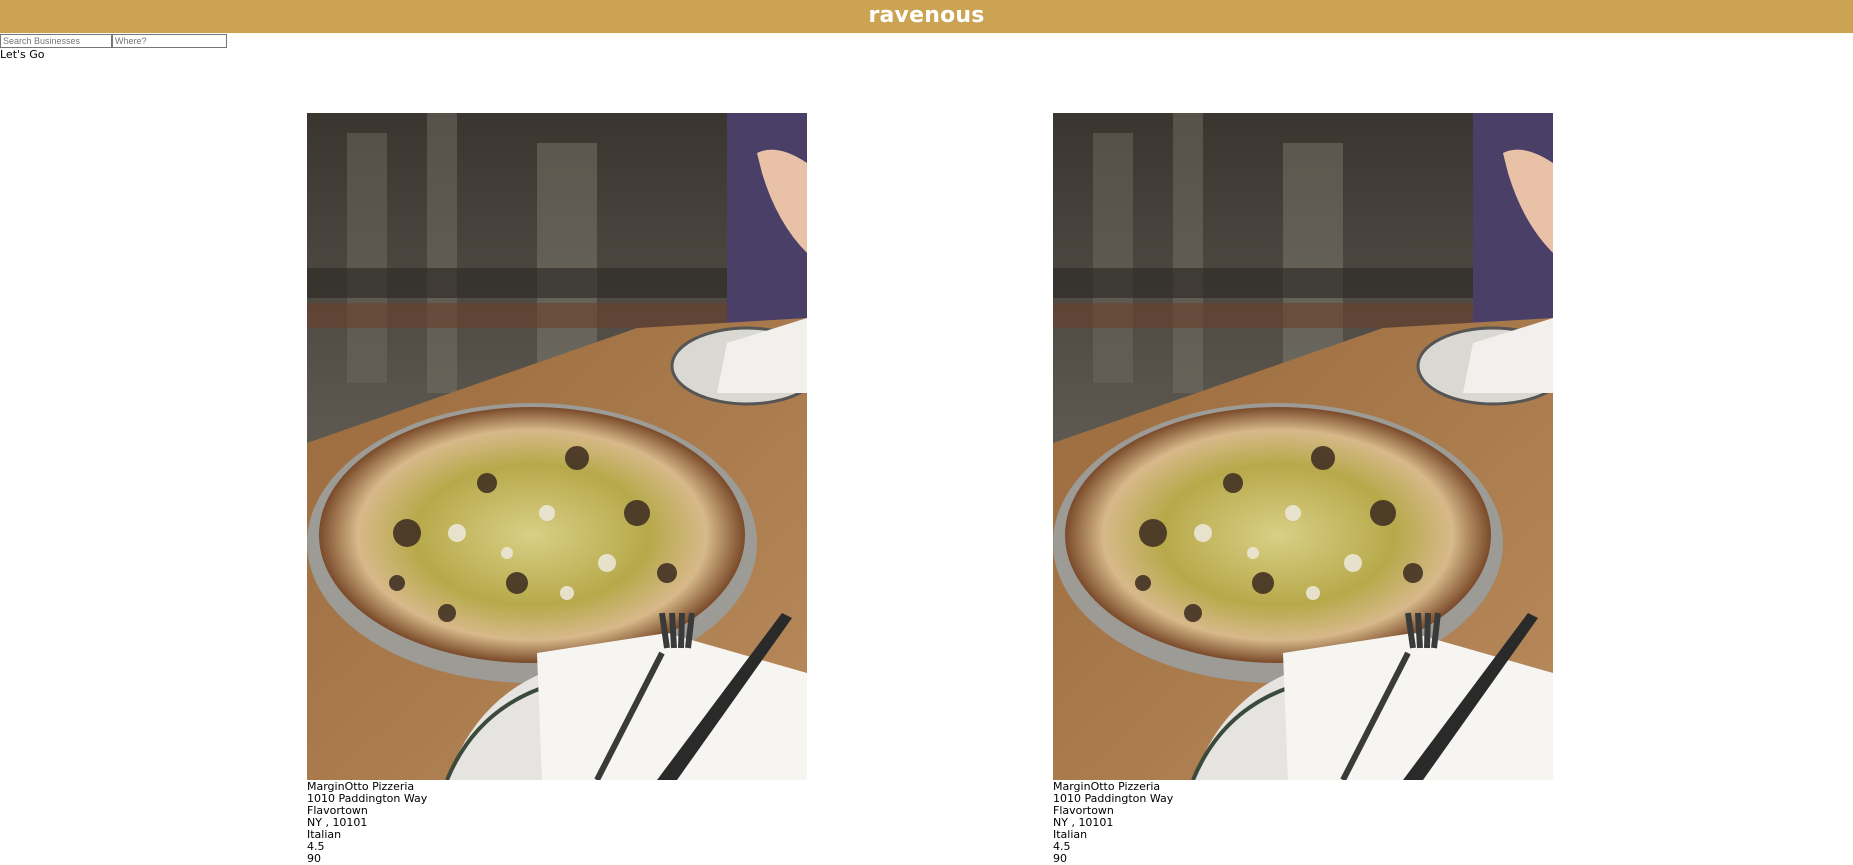 Image resolution: width=1853 pixels, height=865 pixels. Describe the element at coordinates (56, 41) in the screenshot. I see `search-businesses-input` at that location.